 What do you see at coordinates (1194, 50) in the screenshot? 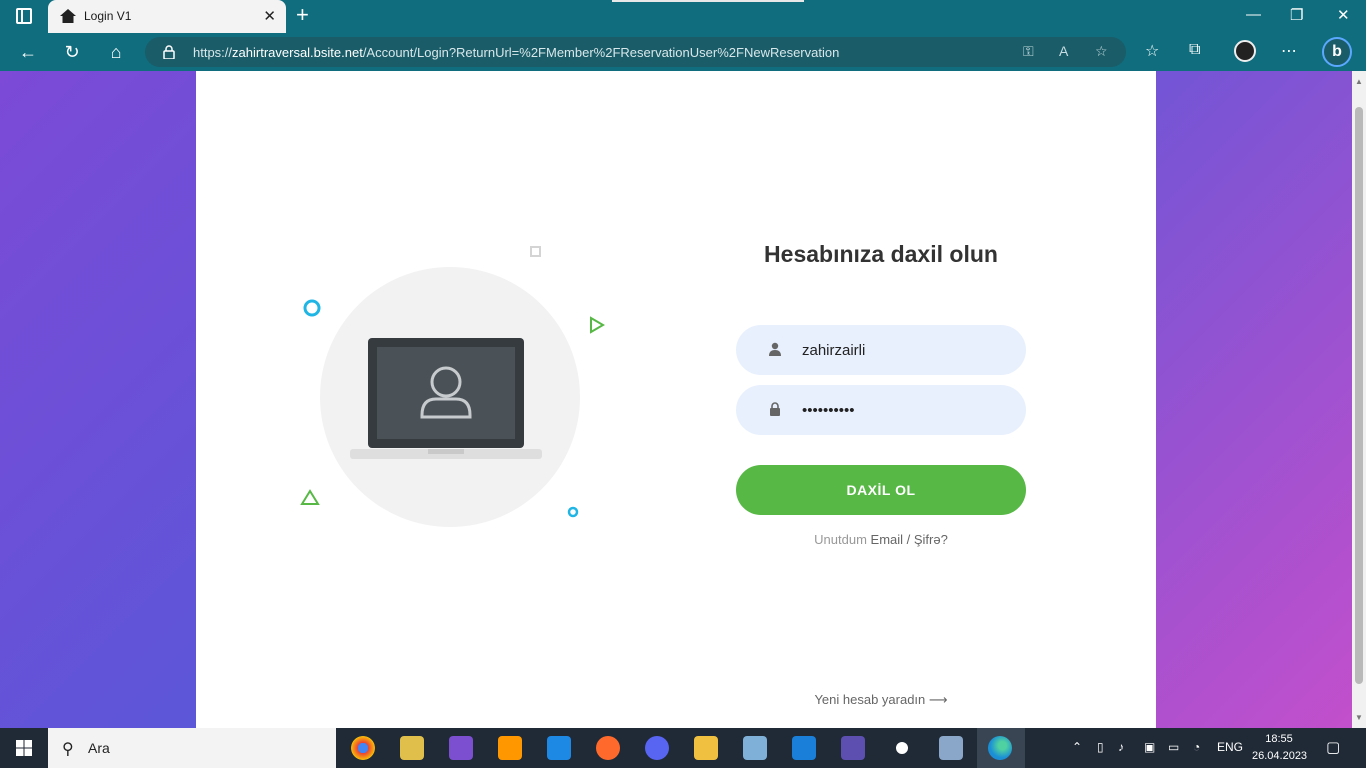
I see `collections-icon: ⧉` at bounding box center [1194, 50].